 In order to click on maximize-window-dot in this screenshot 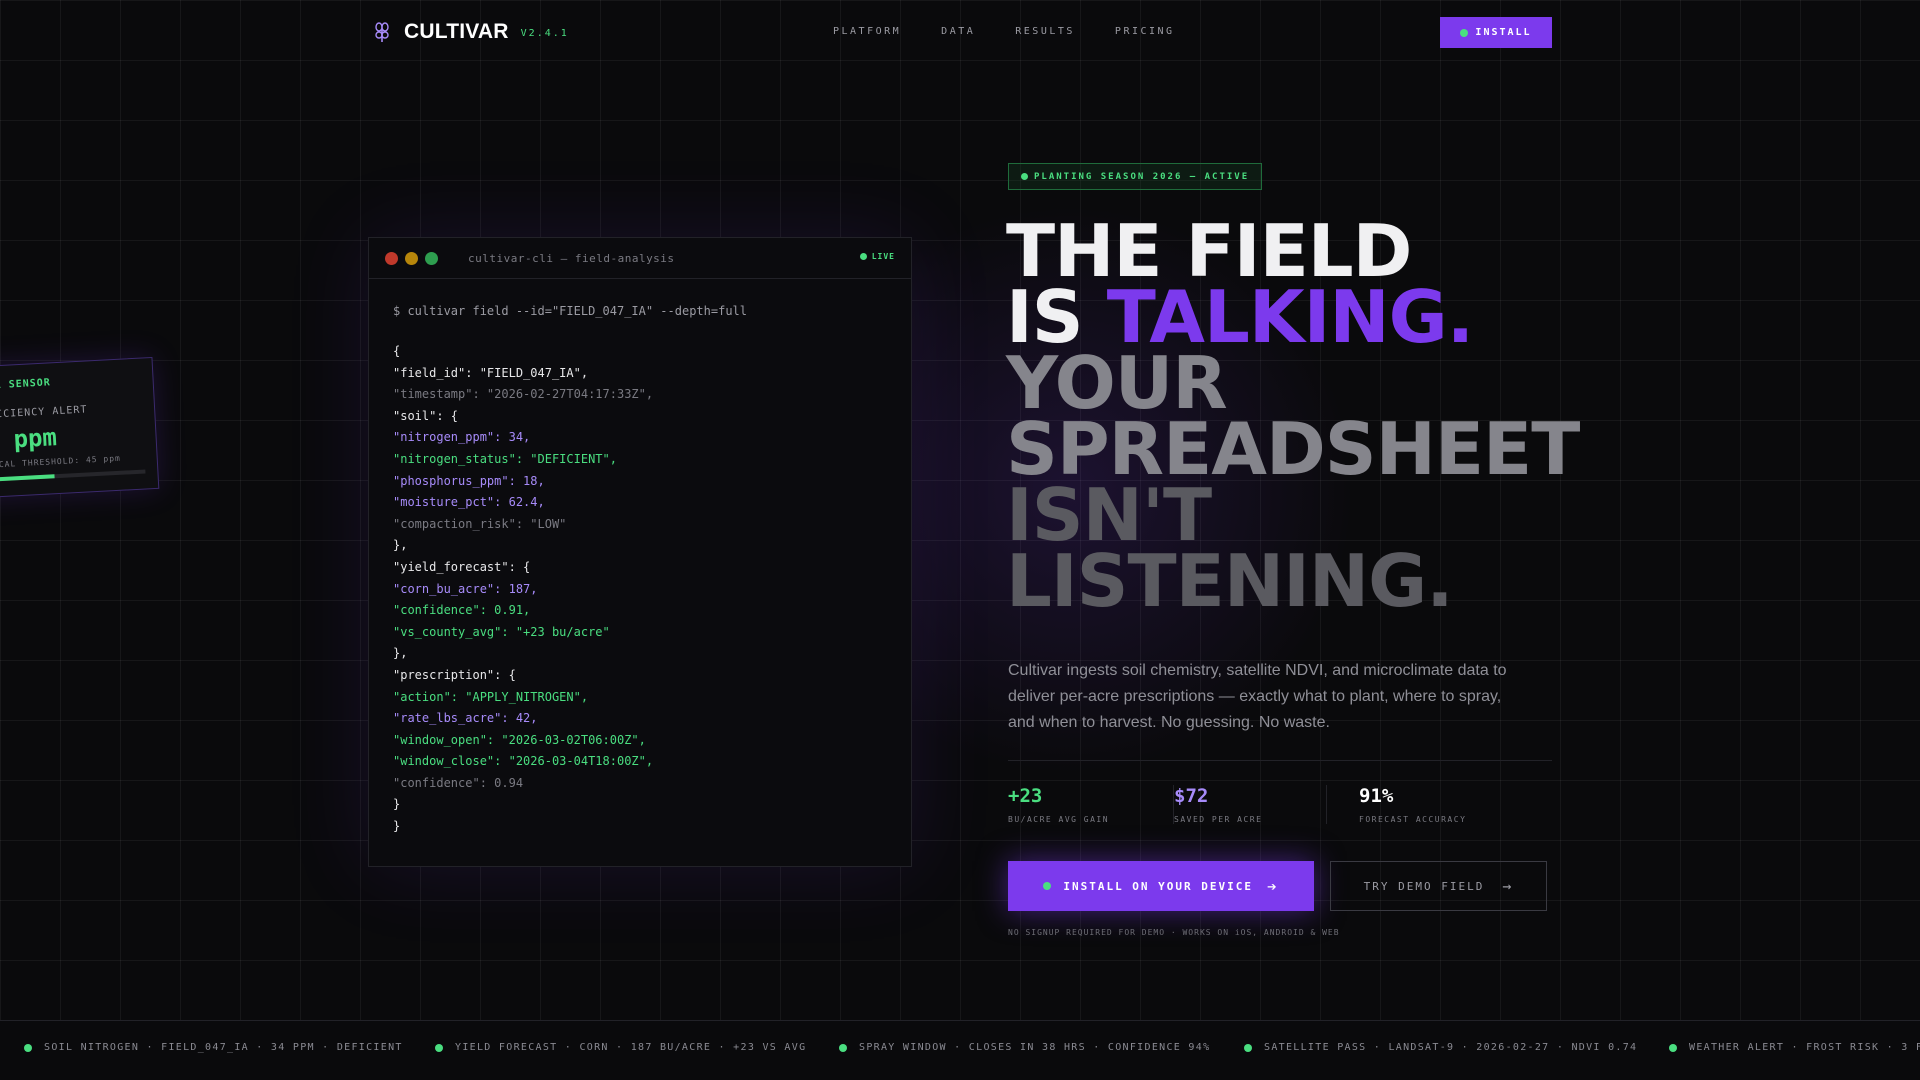, I will do `click(431, 258)`.